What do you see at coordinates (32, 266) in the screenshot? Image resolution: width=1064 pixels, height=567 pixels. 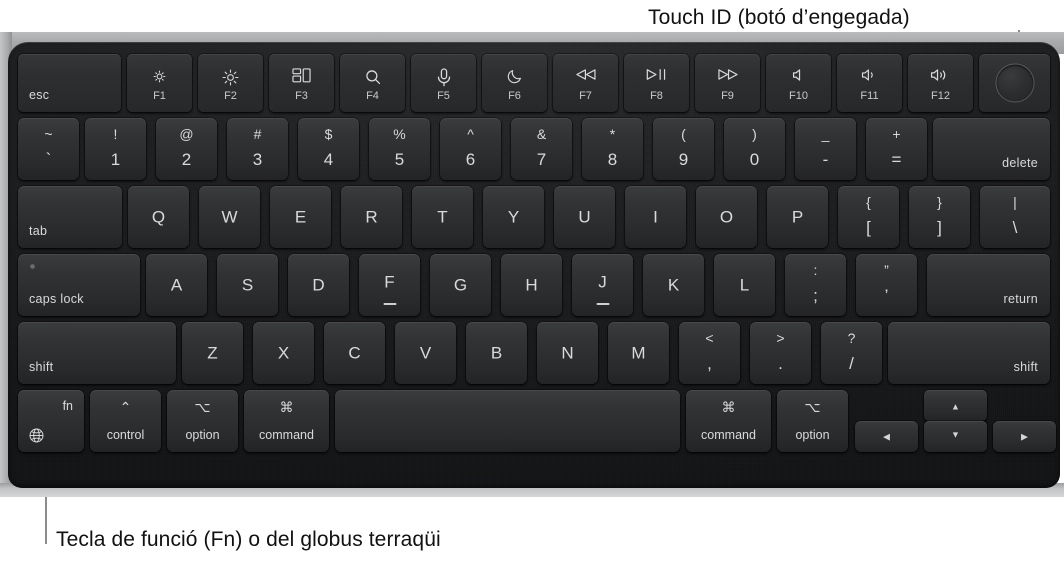 I see `caps-lock-indicator-icon` at bounding box center [32, 266].